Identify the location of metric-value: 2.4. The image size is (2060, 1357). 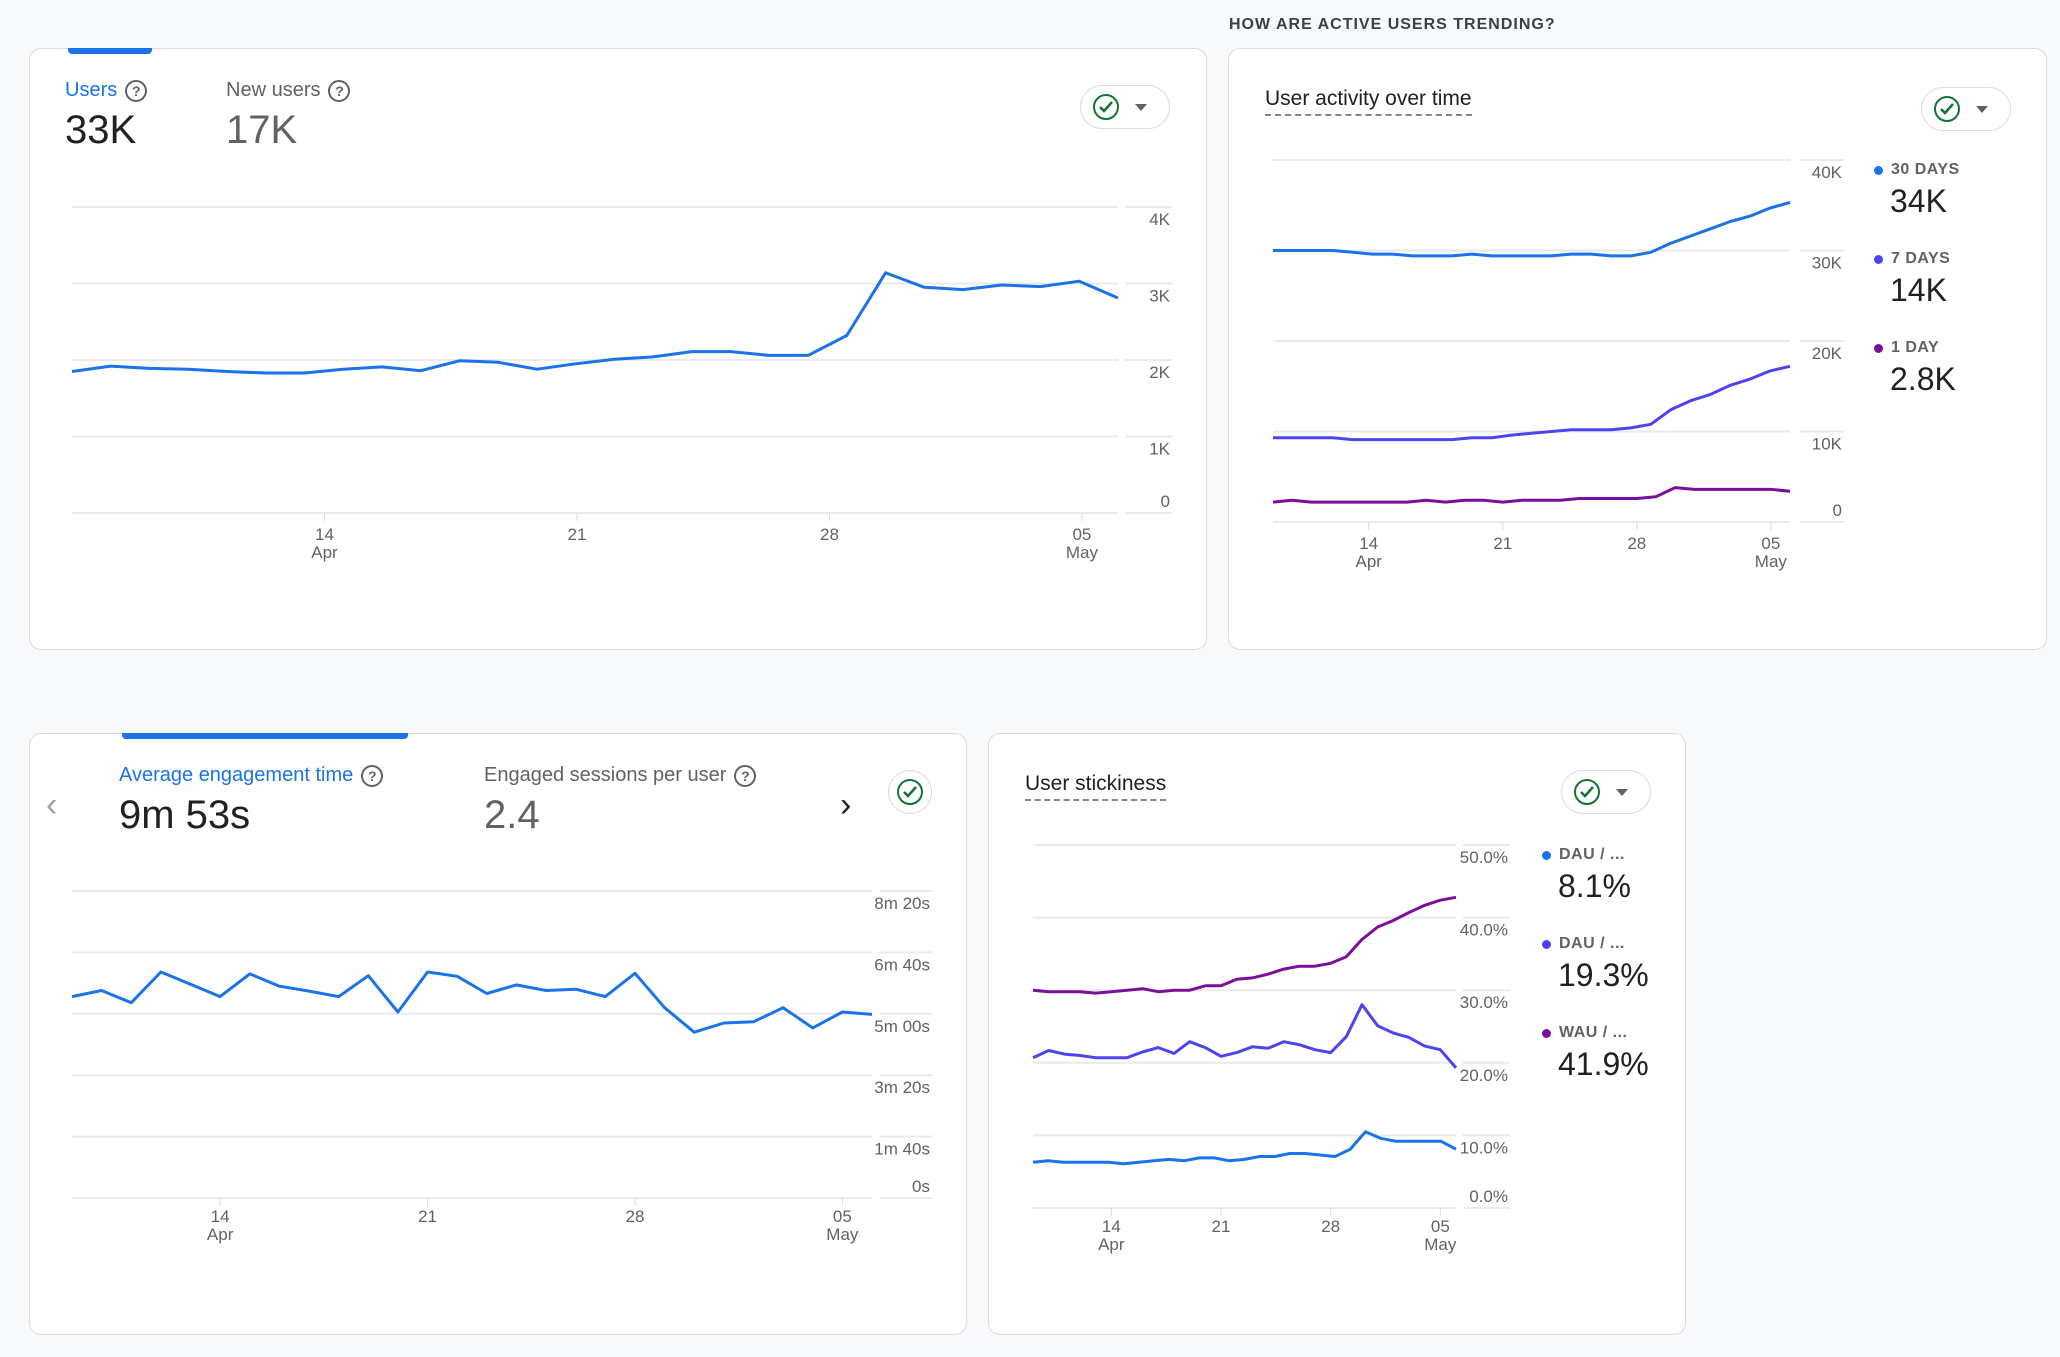
(512, 815).